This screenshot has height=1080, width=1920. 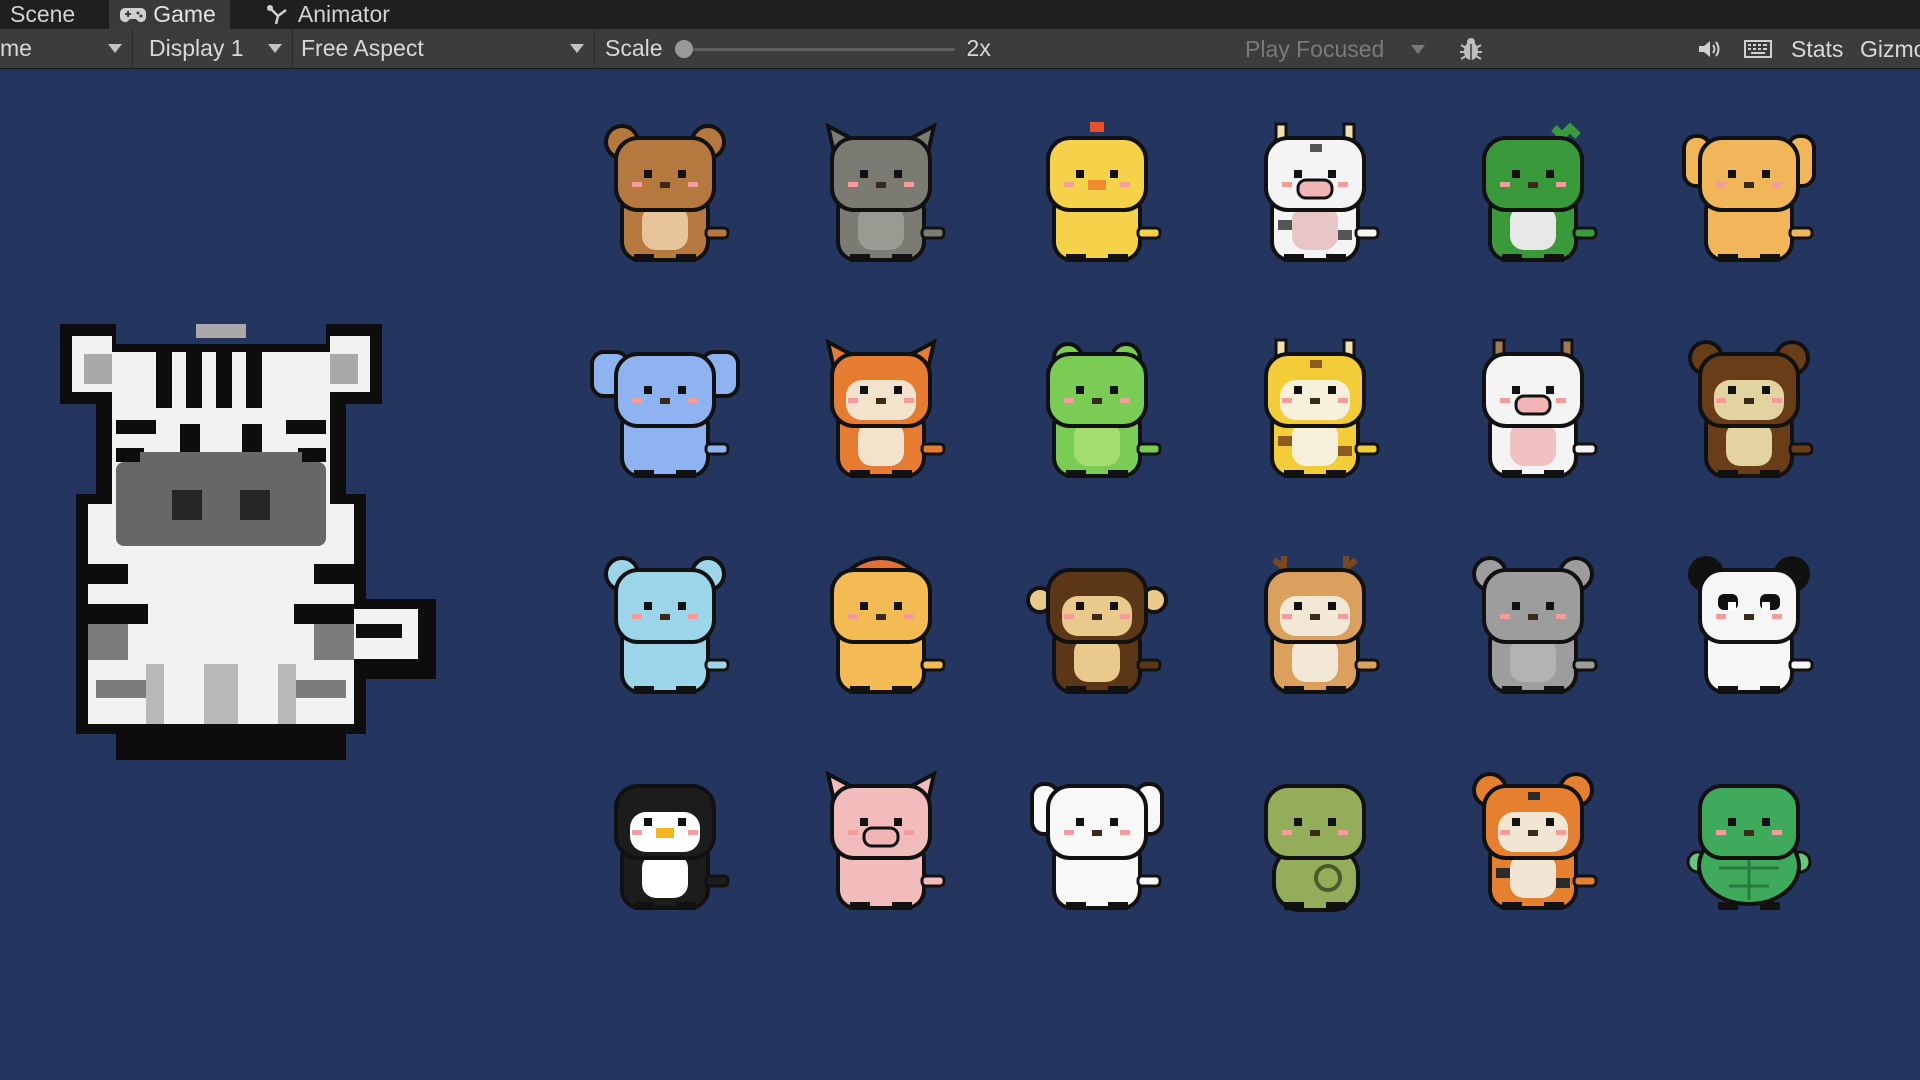 I want to click on giraffe-sprite, so click(x=1315, y=413).